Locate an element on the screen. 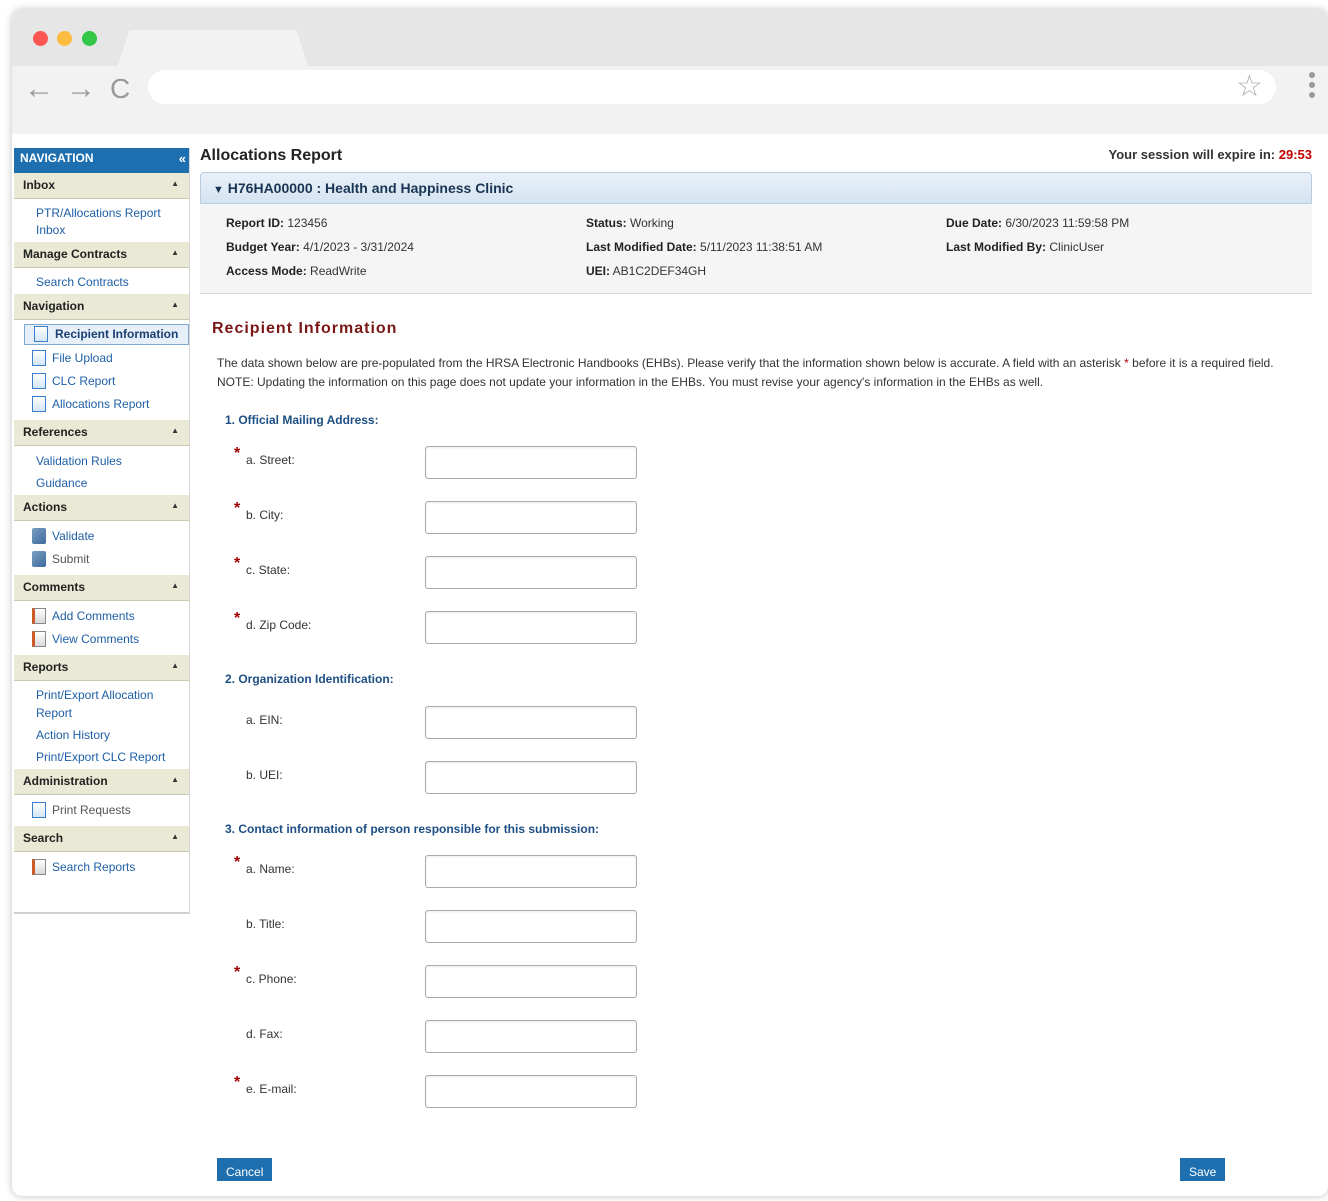 Image resolution: width=1328 pixels, height=1201 pixels. nav-item-label: CLC Report is located at coordinates (118, 381).